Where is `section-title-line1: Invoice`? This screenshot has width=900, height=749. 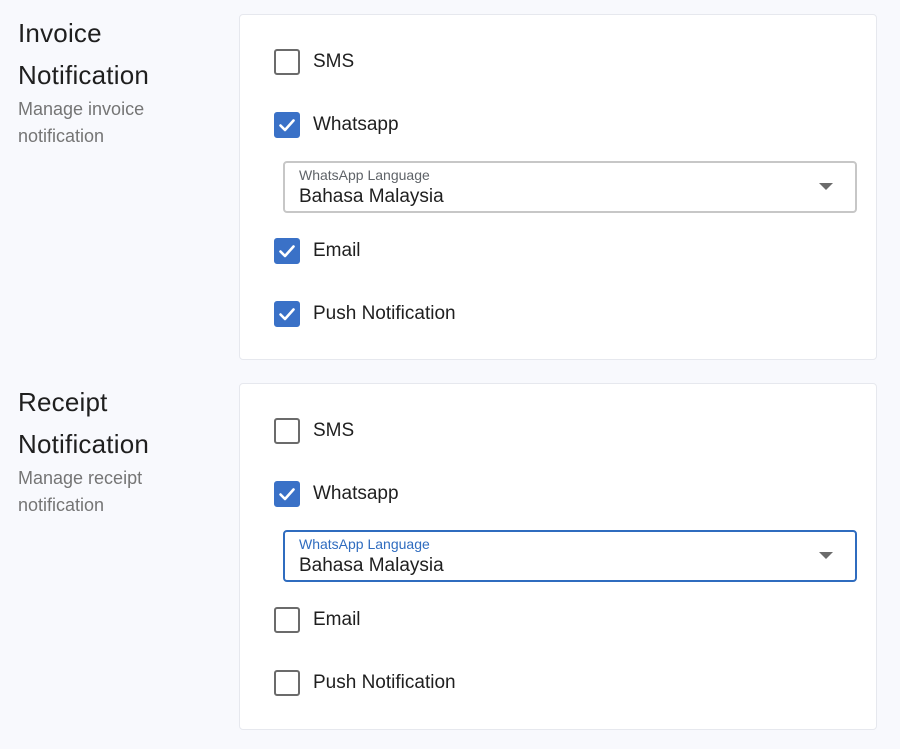
section-title-line1: Invoice is located at coordinates (60, 33).